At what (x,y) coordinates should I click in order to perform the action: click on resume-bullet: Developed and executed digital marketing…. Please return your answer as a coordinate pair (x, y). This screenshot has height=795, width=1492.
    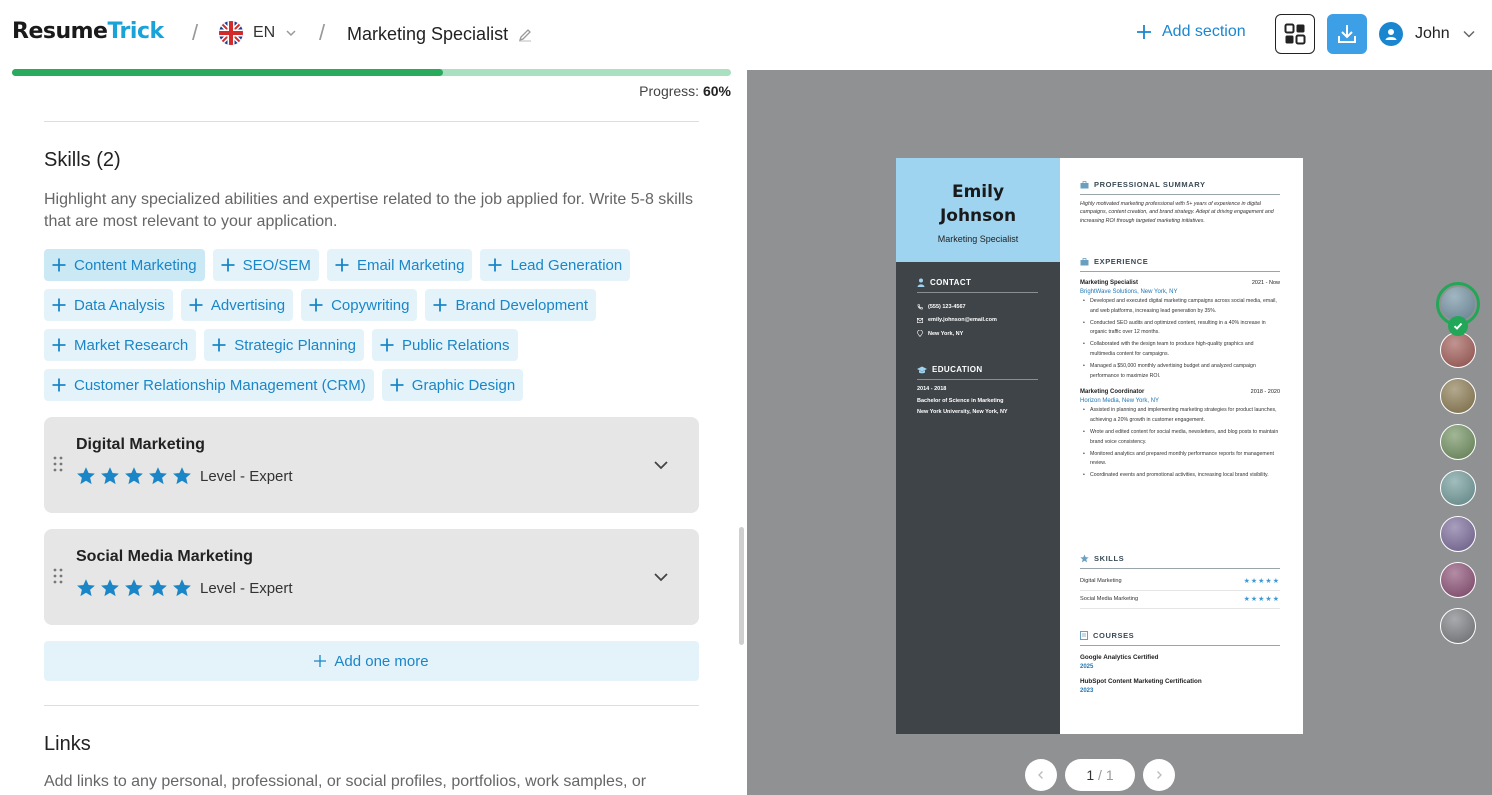
    Looking at the image, I should click on (1180, 307).